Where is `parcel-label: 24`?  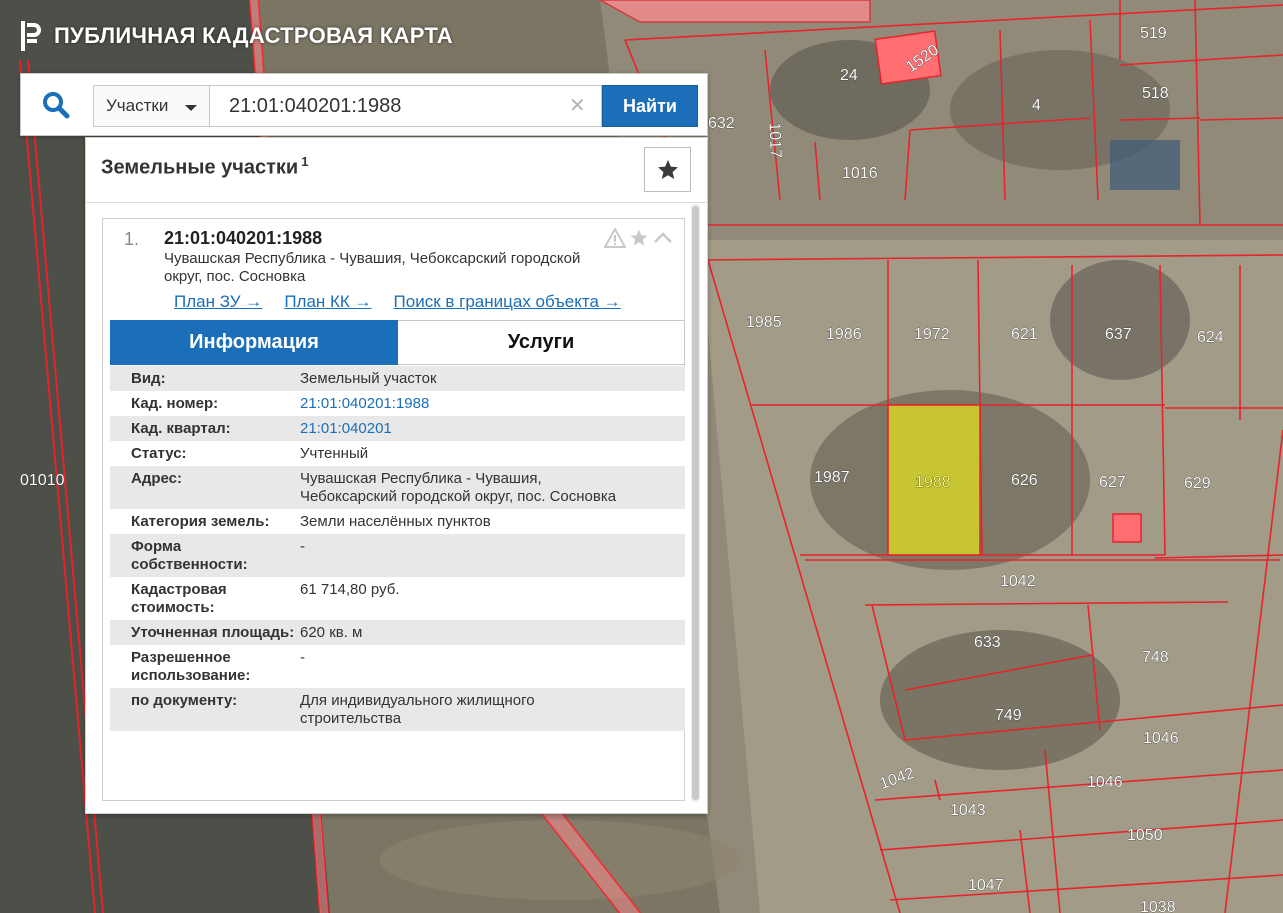
parcel-label: 24 is located at coordinates (849, 75).